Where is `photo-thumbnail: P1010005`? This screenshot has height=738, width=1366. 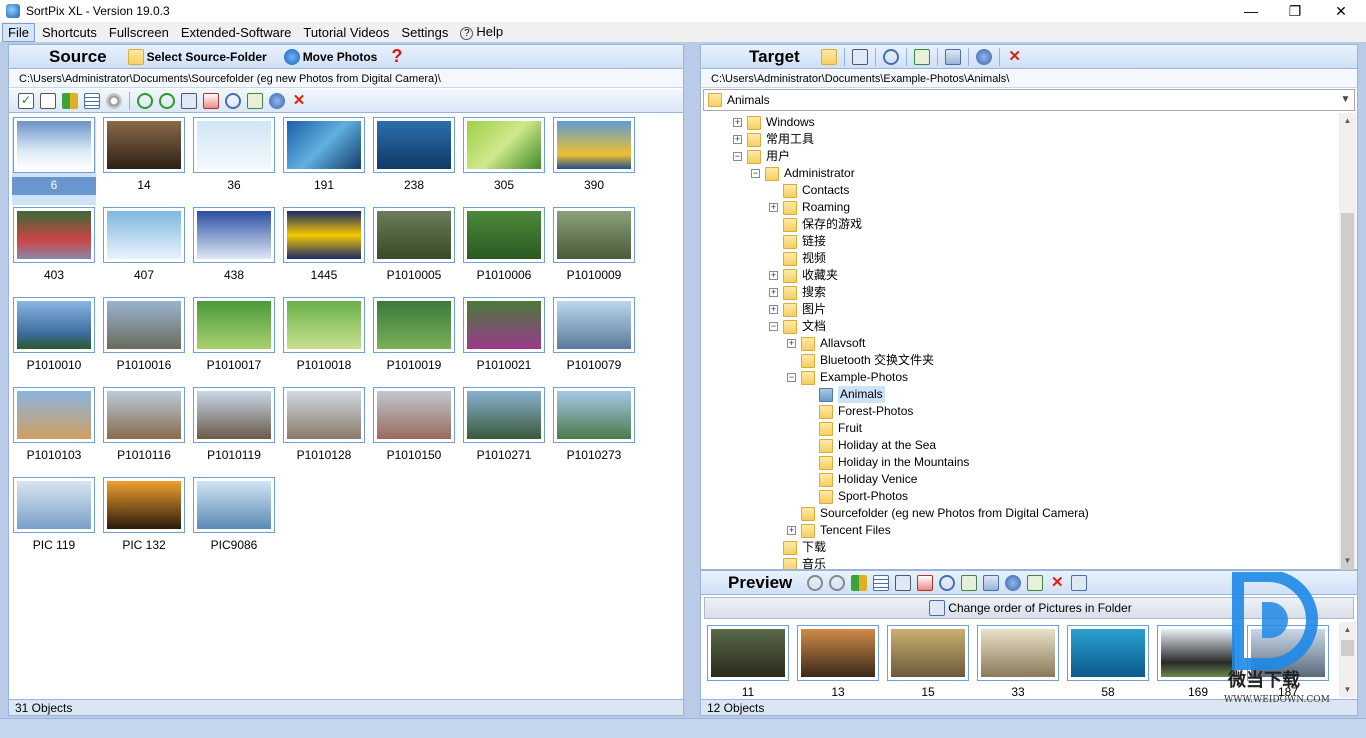 photo-thumbnail: P1010005 is located at coordinates (414, 251).